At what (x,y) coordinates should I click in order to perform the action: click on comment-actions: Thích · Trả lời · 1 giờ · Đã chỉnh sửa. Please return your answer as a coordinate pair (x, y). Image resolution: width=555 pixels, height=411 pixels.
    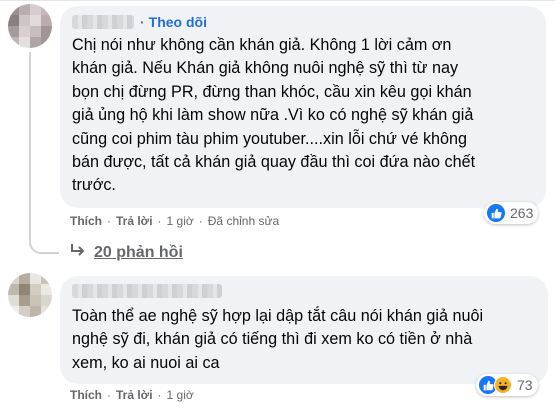
    Looking at the image, I should click on (174, 221).